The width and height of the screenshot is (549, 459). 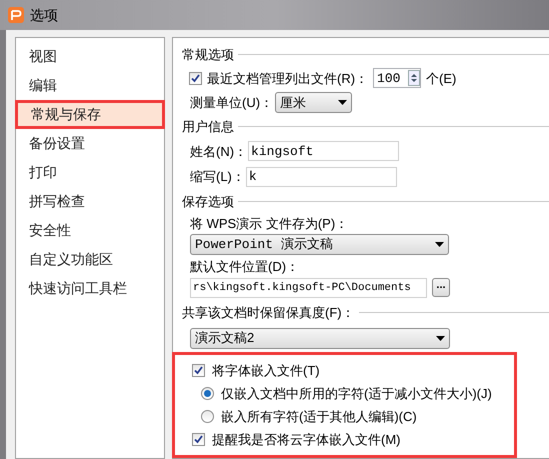 I want to click on sidebar-item: 自定义功能区, so click(x=90, y=259).